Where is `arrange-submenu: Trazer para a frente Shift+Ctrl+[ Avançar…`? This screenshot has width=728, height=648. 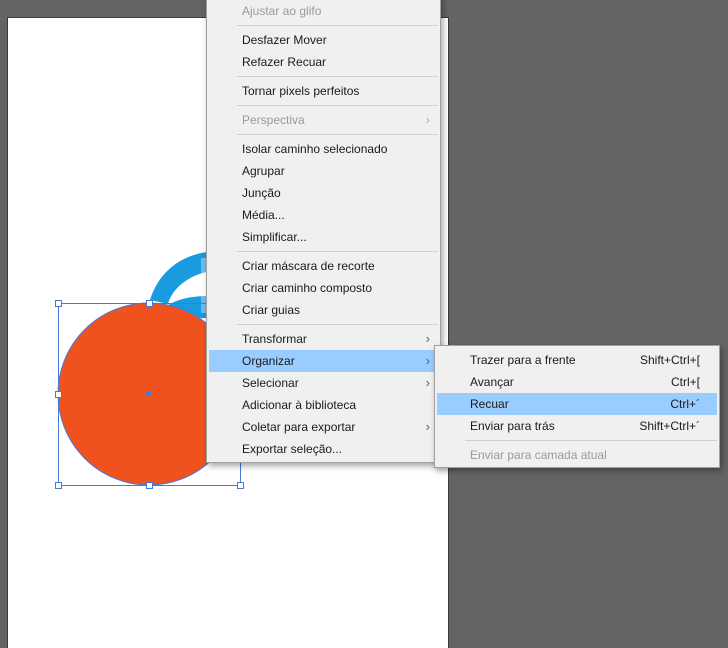 arrange-submenu: Trazer para a frente Shift+Ctrl+[ Avançar… is located at coordinates (577, 406).